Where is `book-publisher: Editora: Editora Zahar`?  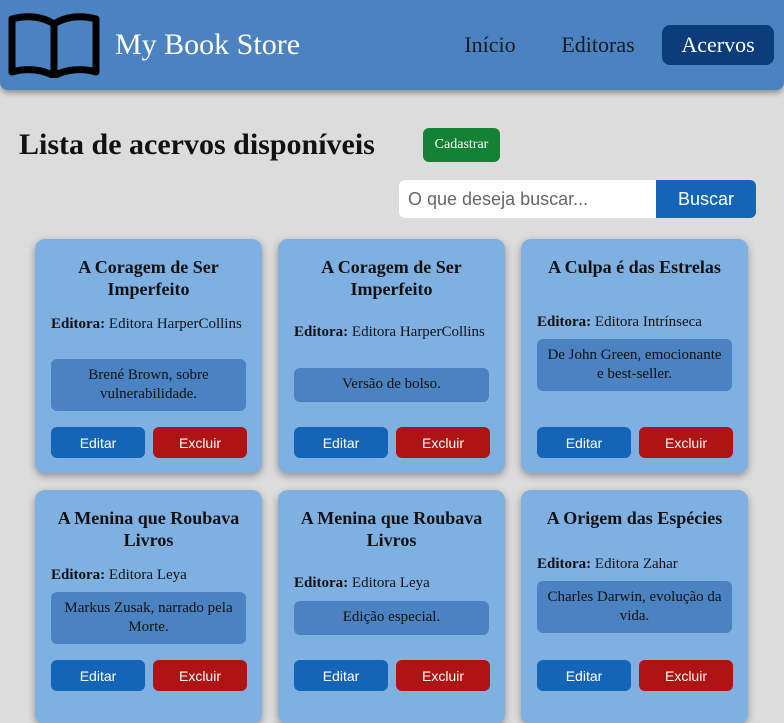 book-publisher: Editora: Editora Zahar is located at coordinates (635, 564).